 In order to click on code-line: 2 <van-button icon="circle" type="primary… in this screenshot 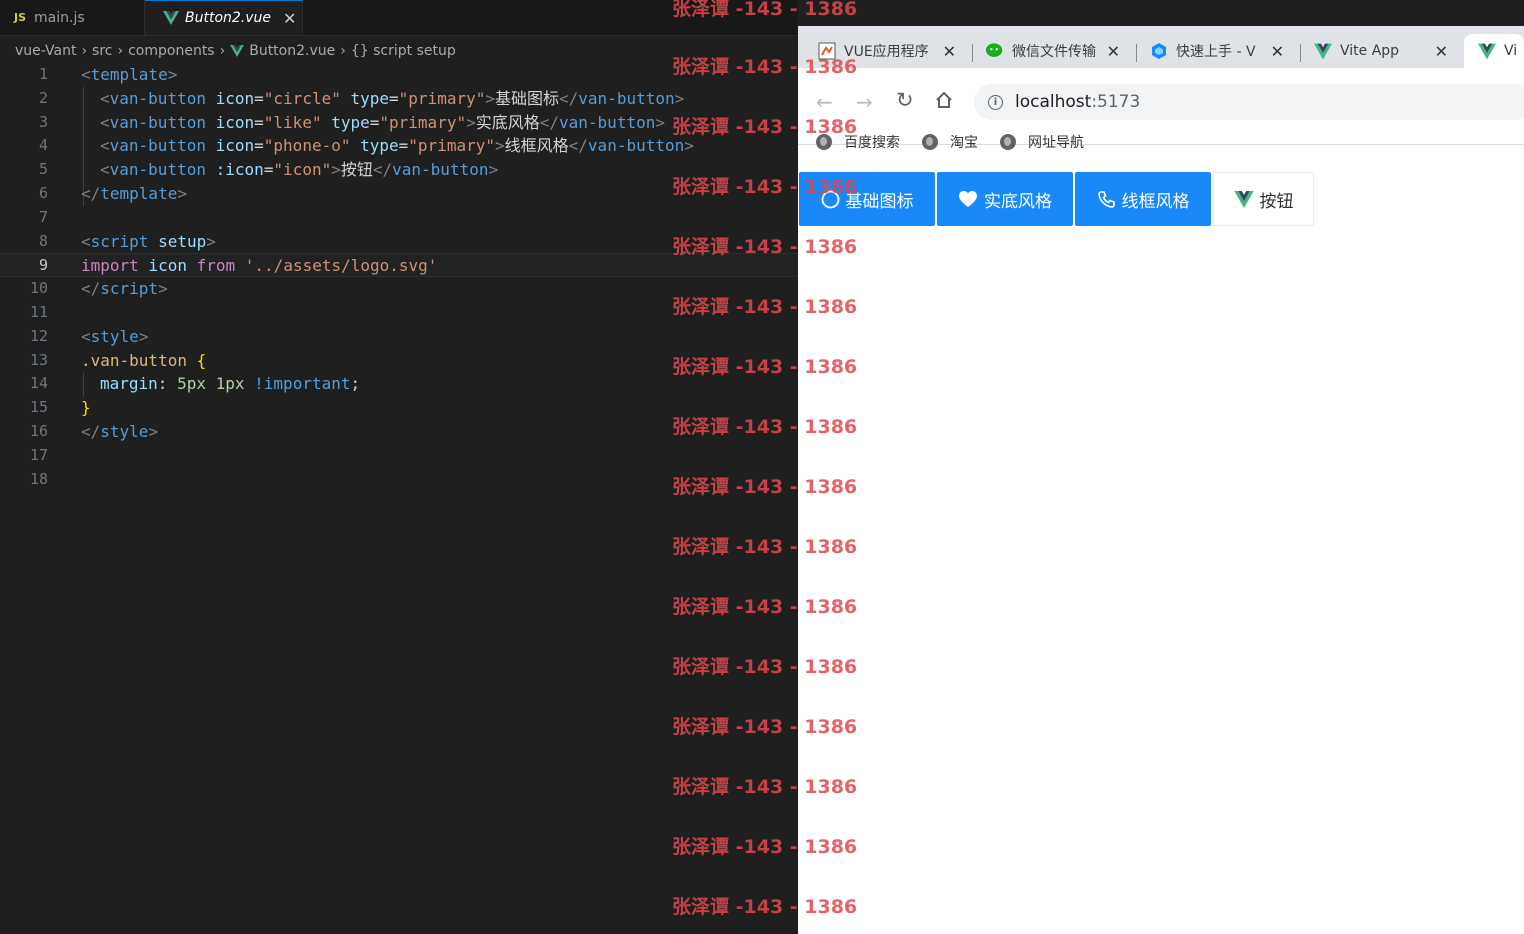, I will do `click(399, 99)`.